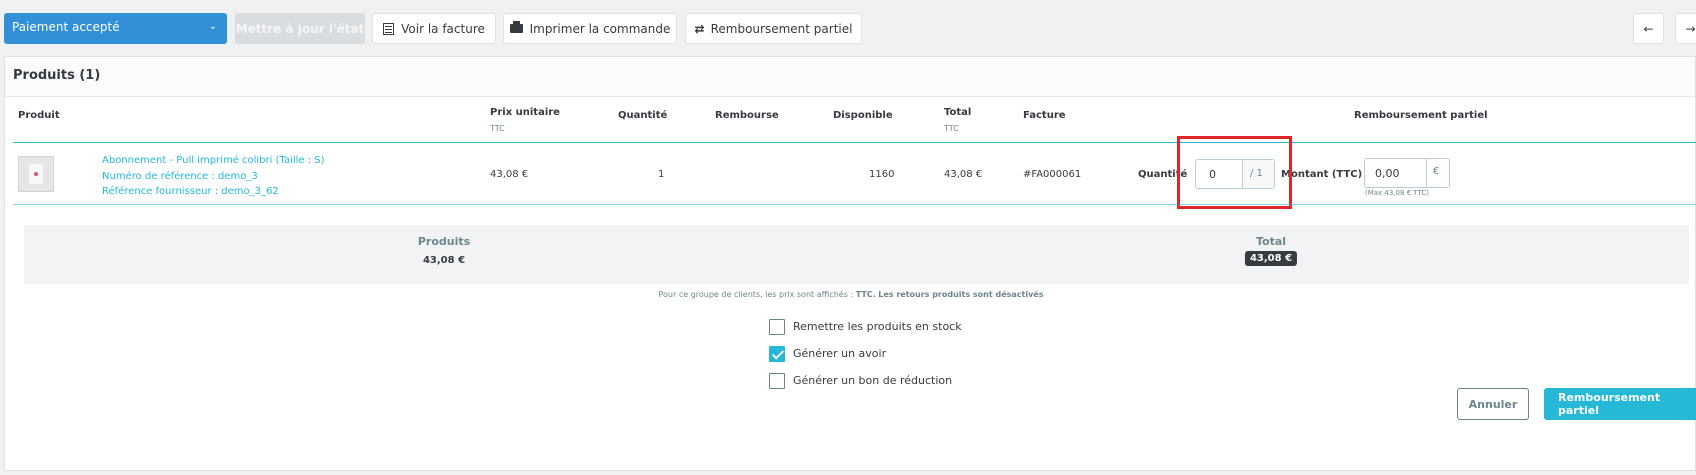 The width and height of the screenshot is (1696, 475). I want to click on products-card-title: Produits (1), so click(850, 77).